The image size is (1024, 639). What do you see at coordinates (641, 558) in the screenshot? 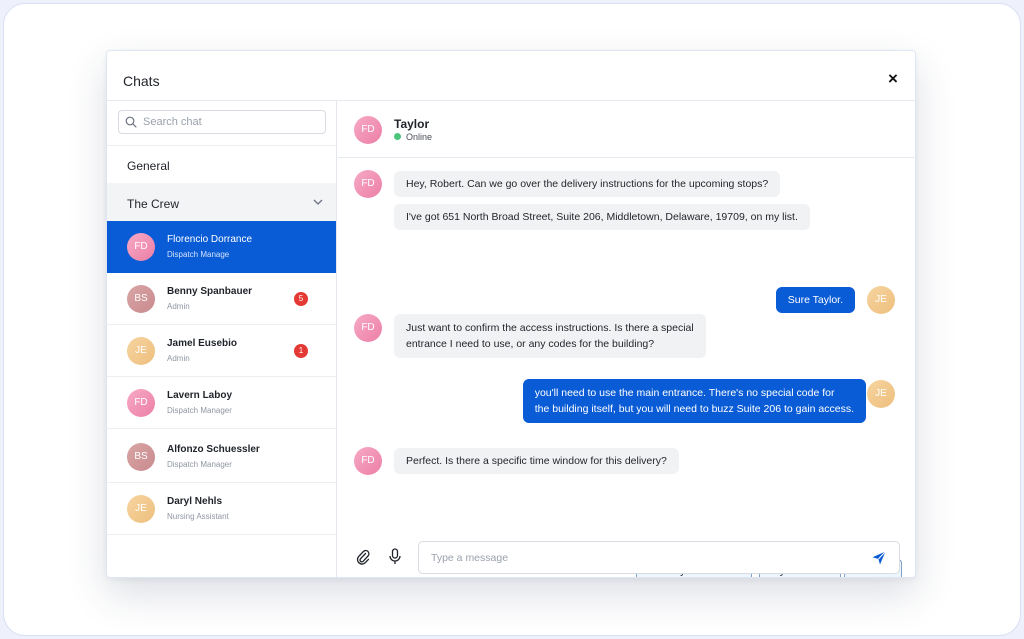
I see `message-input` at bounding box center [641, 558].